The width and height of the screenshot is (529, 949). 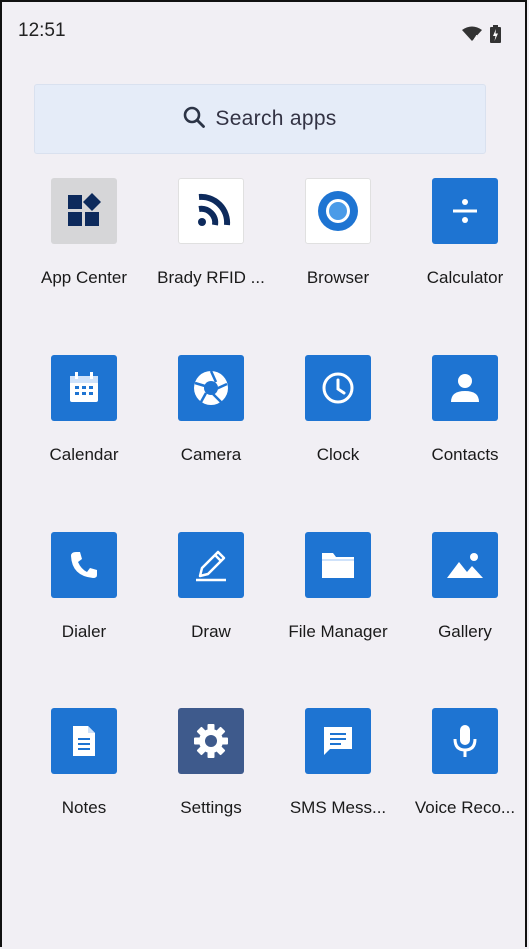 I want to click on camera-icon, so click(x=211, y=388).